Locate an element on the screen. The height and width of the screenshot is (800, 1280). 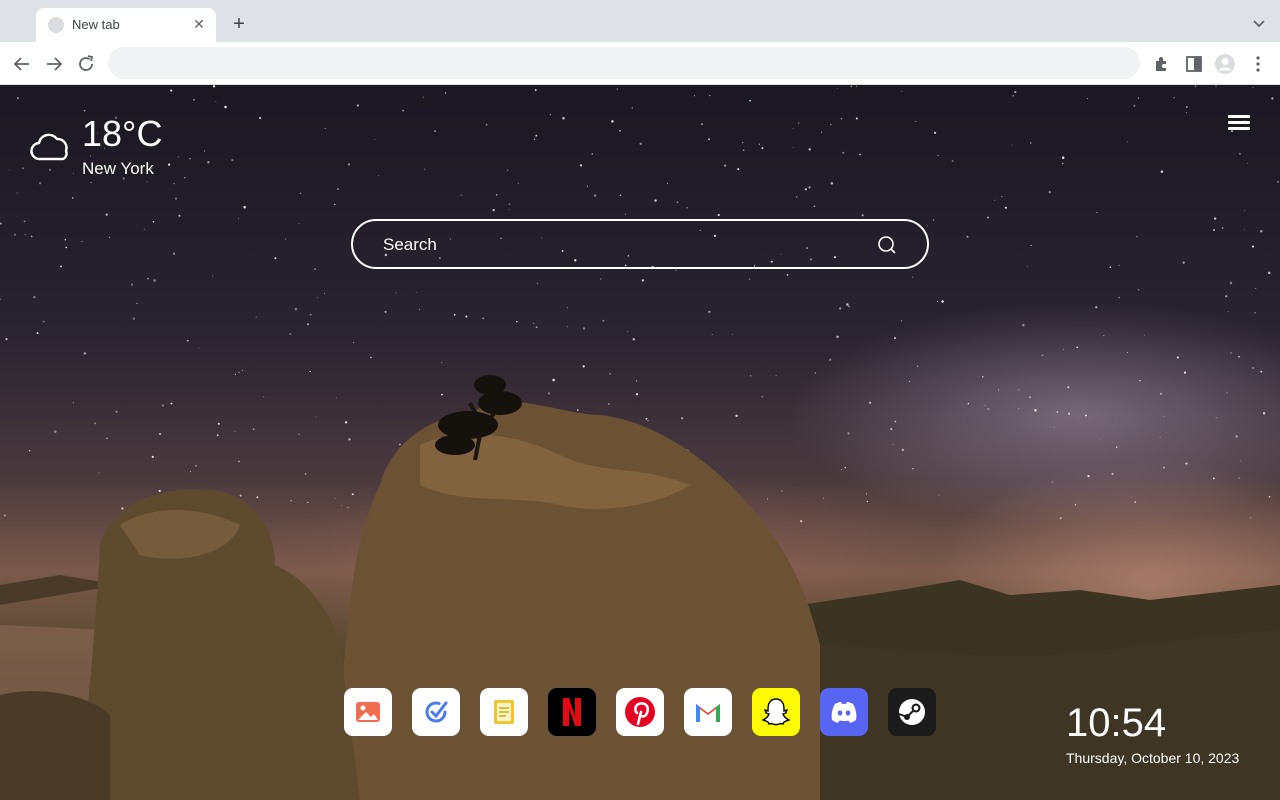
kebab-menu-icon is located at coordinates (1258, 64).